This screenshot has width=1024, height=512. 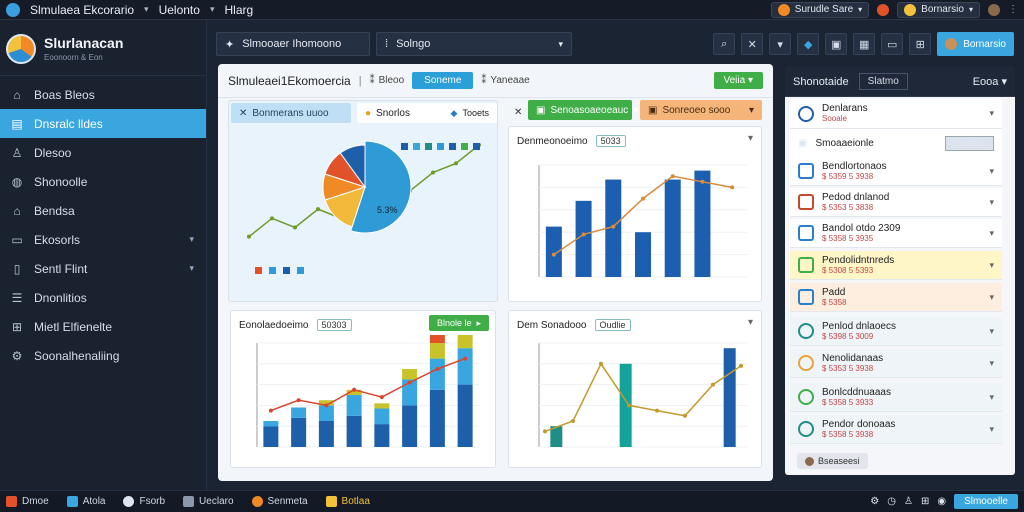 I want to click on list-item: Bendlortonaos $ 5359 5 3938 ▾, so click(x=896, y=171).